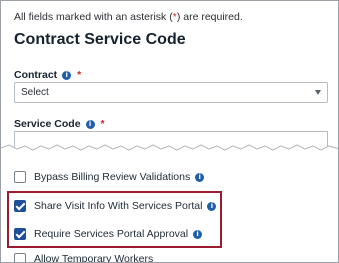  What do you see at coordinates (48, 75) in the screenshot?
I see `contract-label: Contract i *` at bounding box center [48, 75].